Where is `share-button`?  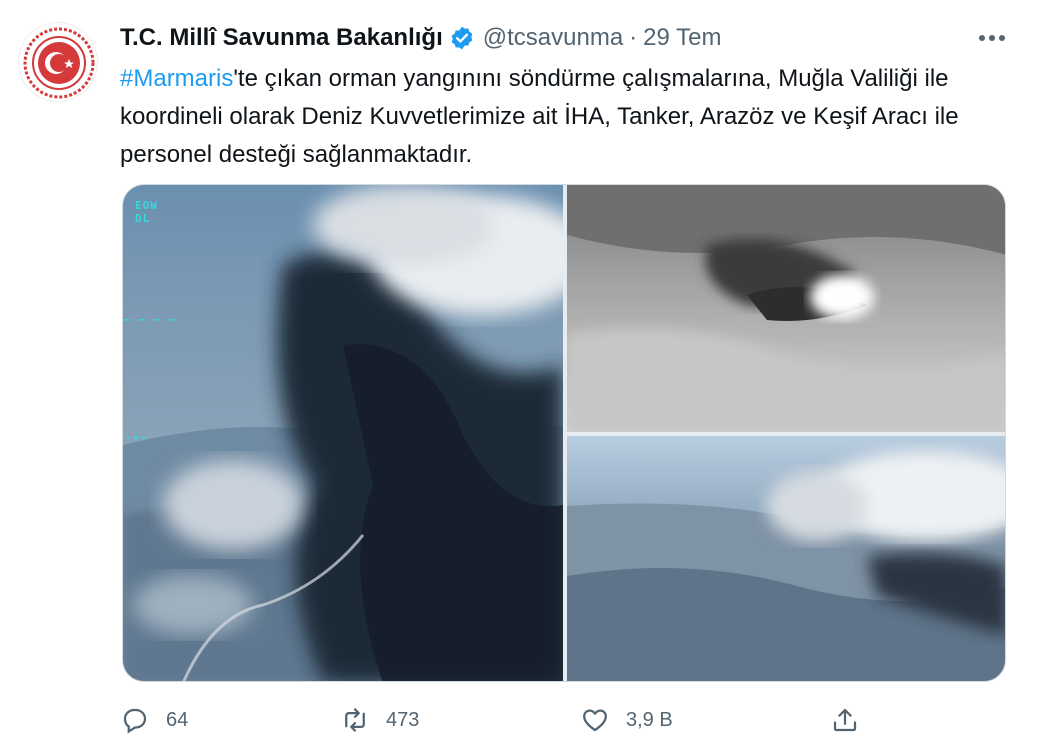
share-button is located at coordinates (853, 720).